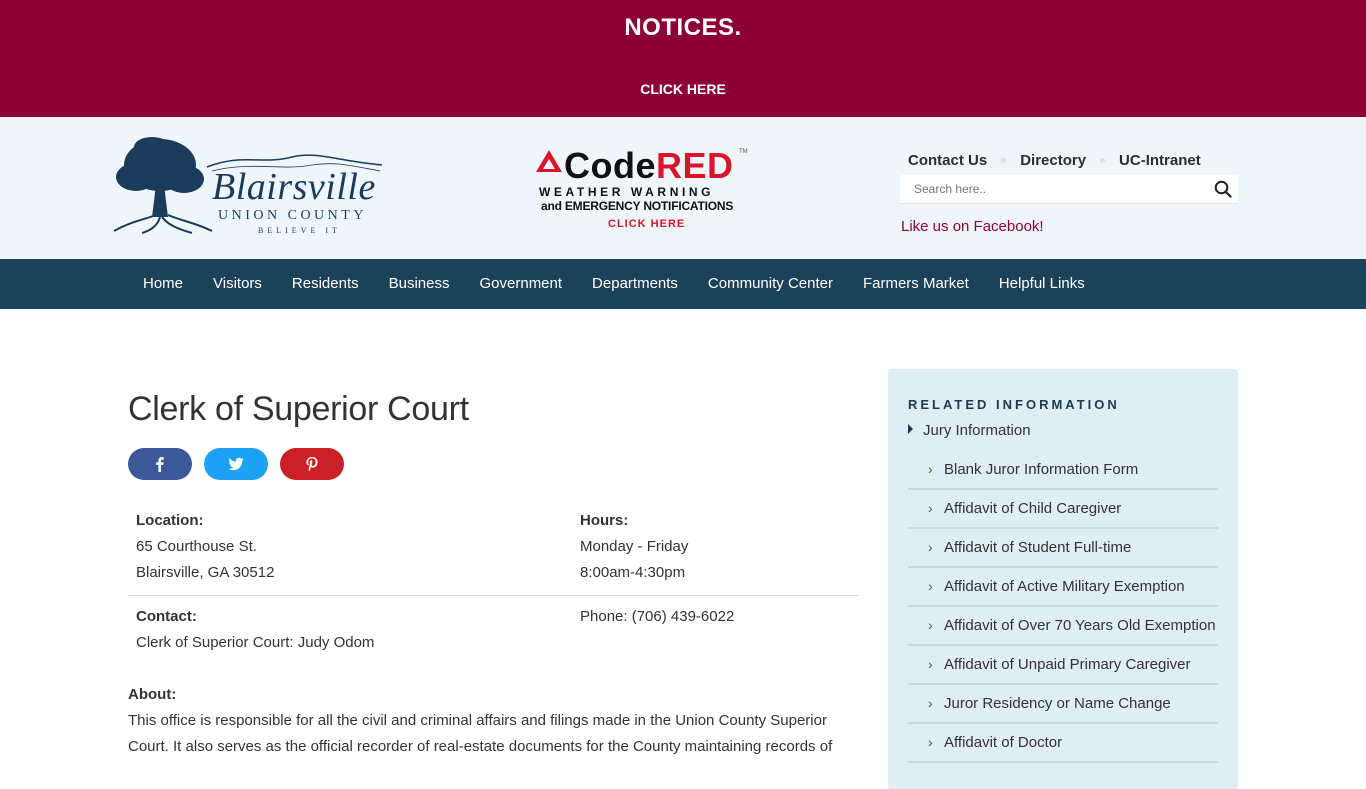  I want to click on pinterest-icon, so click(312, 464).